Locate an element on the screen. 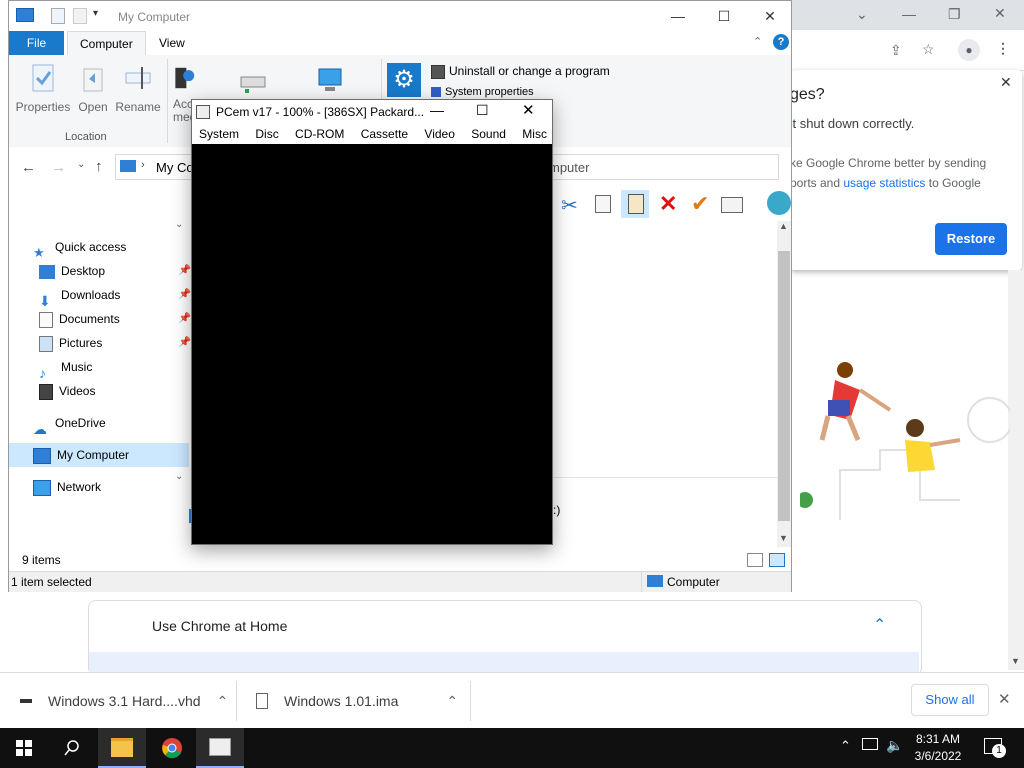  page-scrollbar: ▼ is located at coordinates (1016, 470).